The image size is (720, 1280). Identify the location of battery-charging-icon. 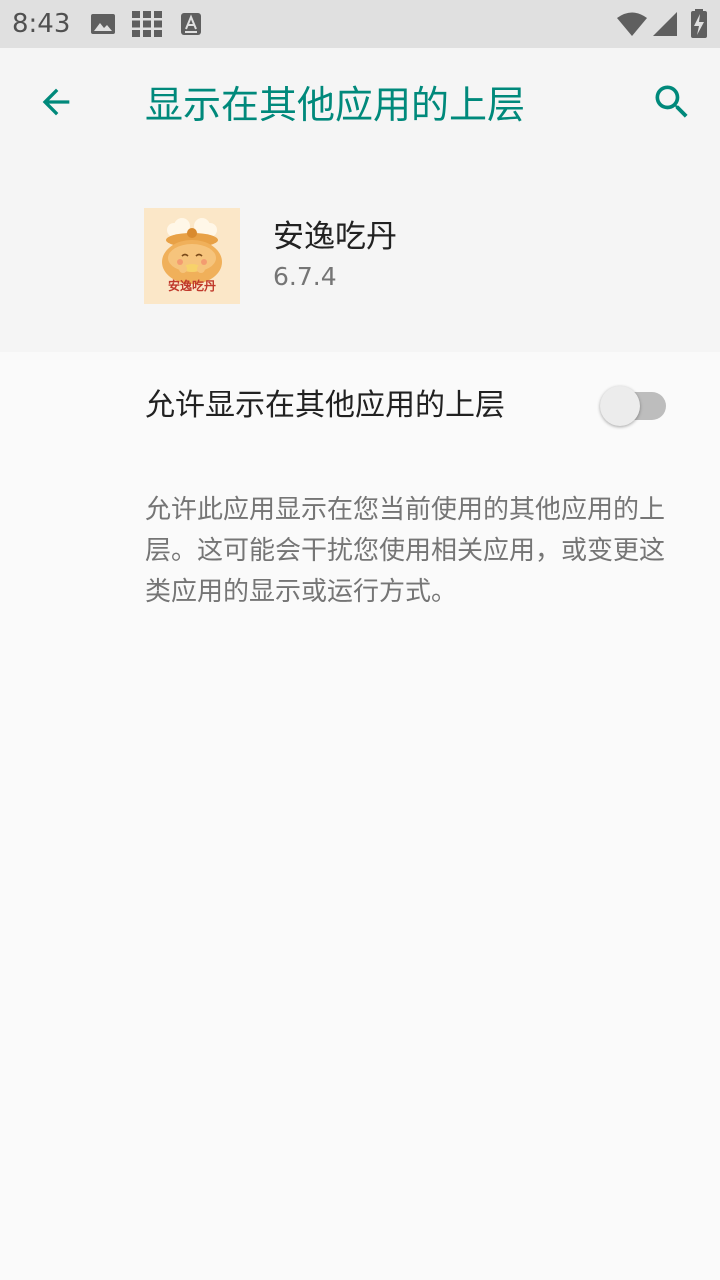
(699, 24).